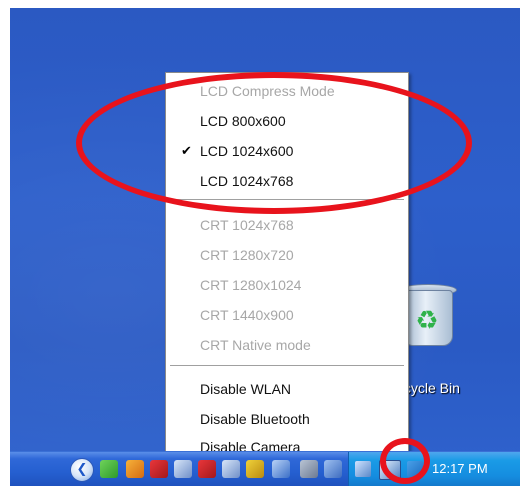 This screenshot has height=490, width=523. I want to click on menu-item-disable-bluetooth: Disable Bluetooth, so click(287, 419).